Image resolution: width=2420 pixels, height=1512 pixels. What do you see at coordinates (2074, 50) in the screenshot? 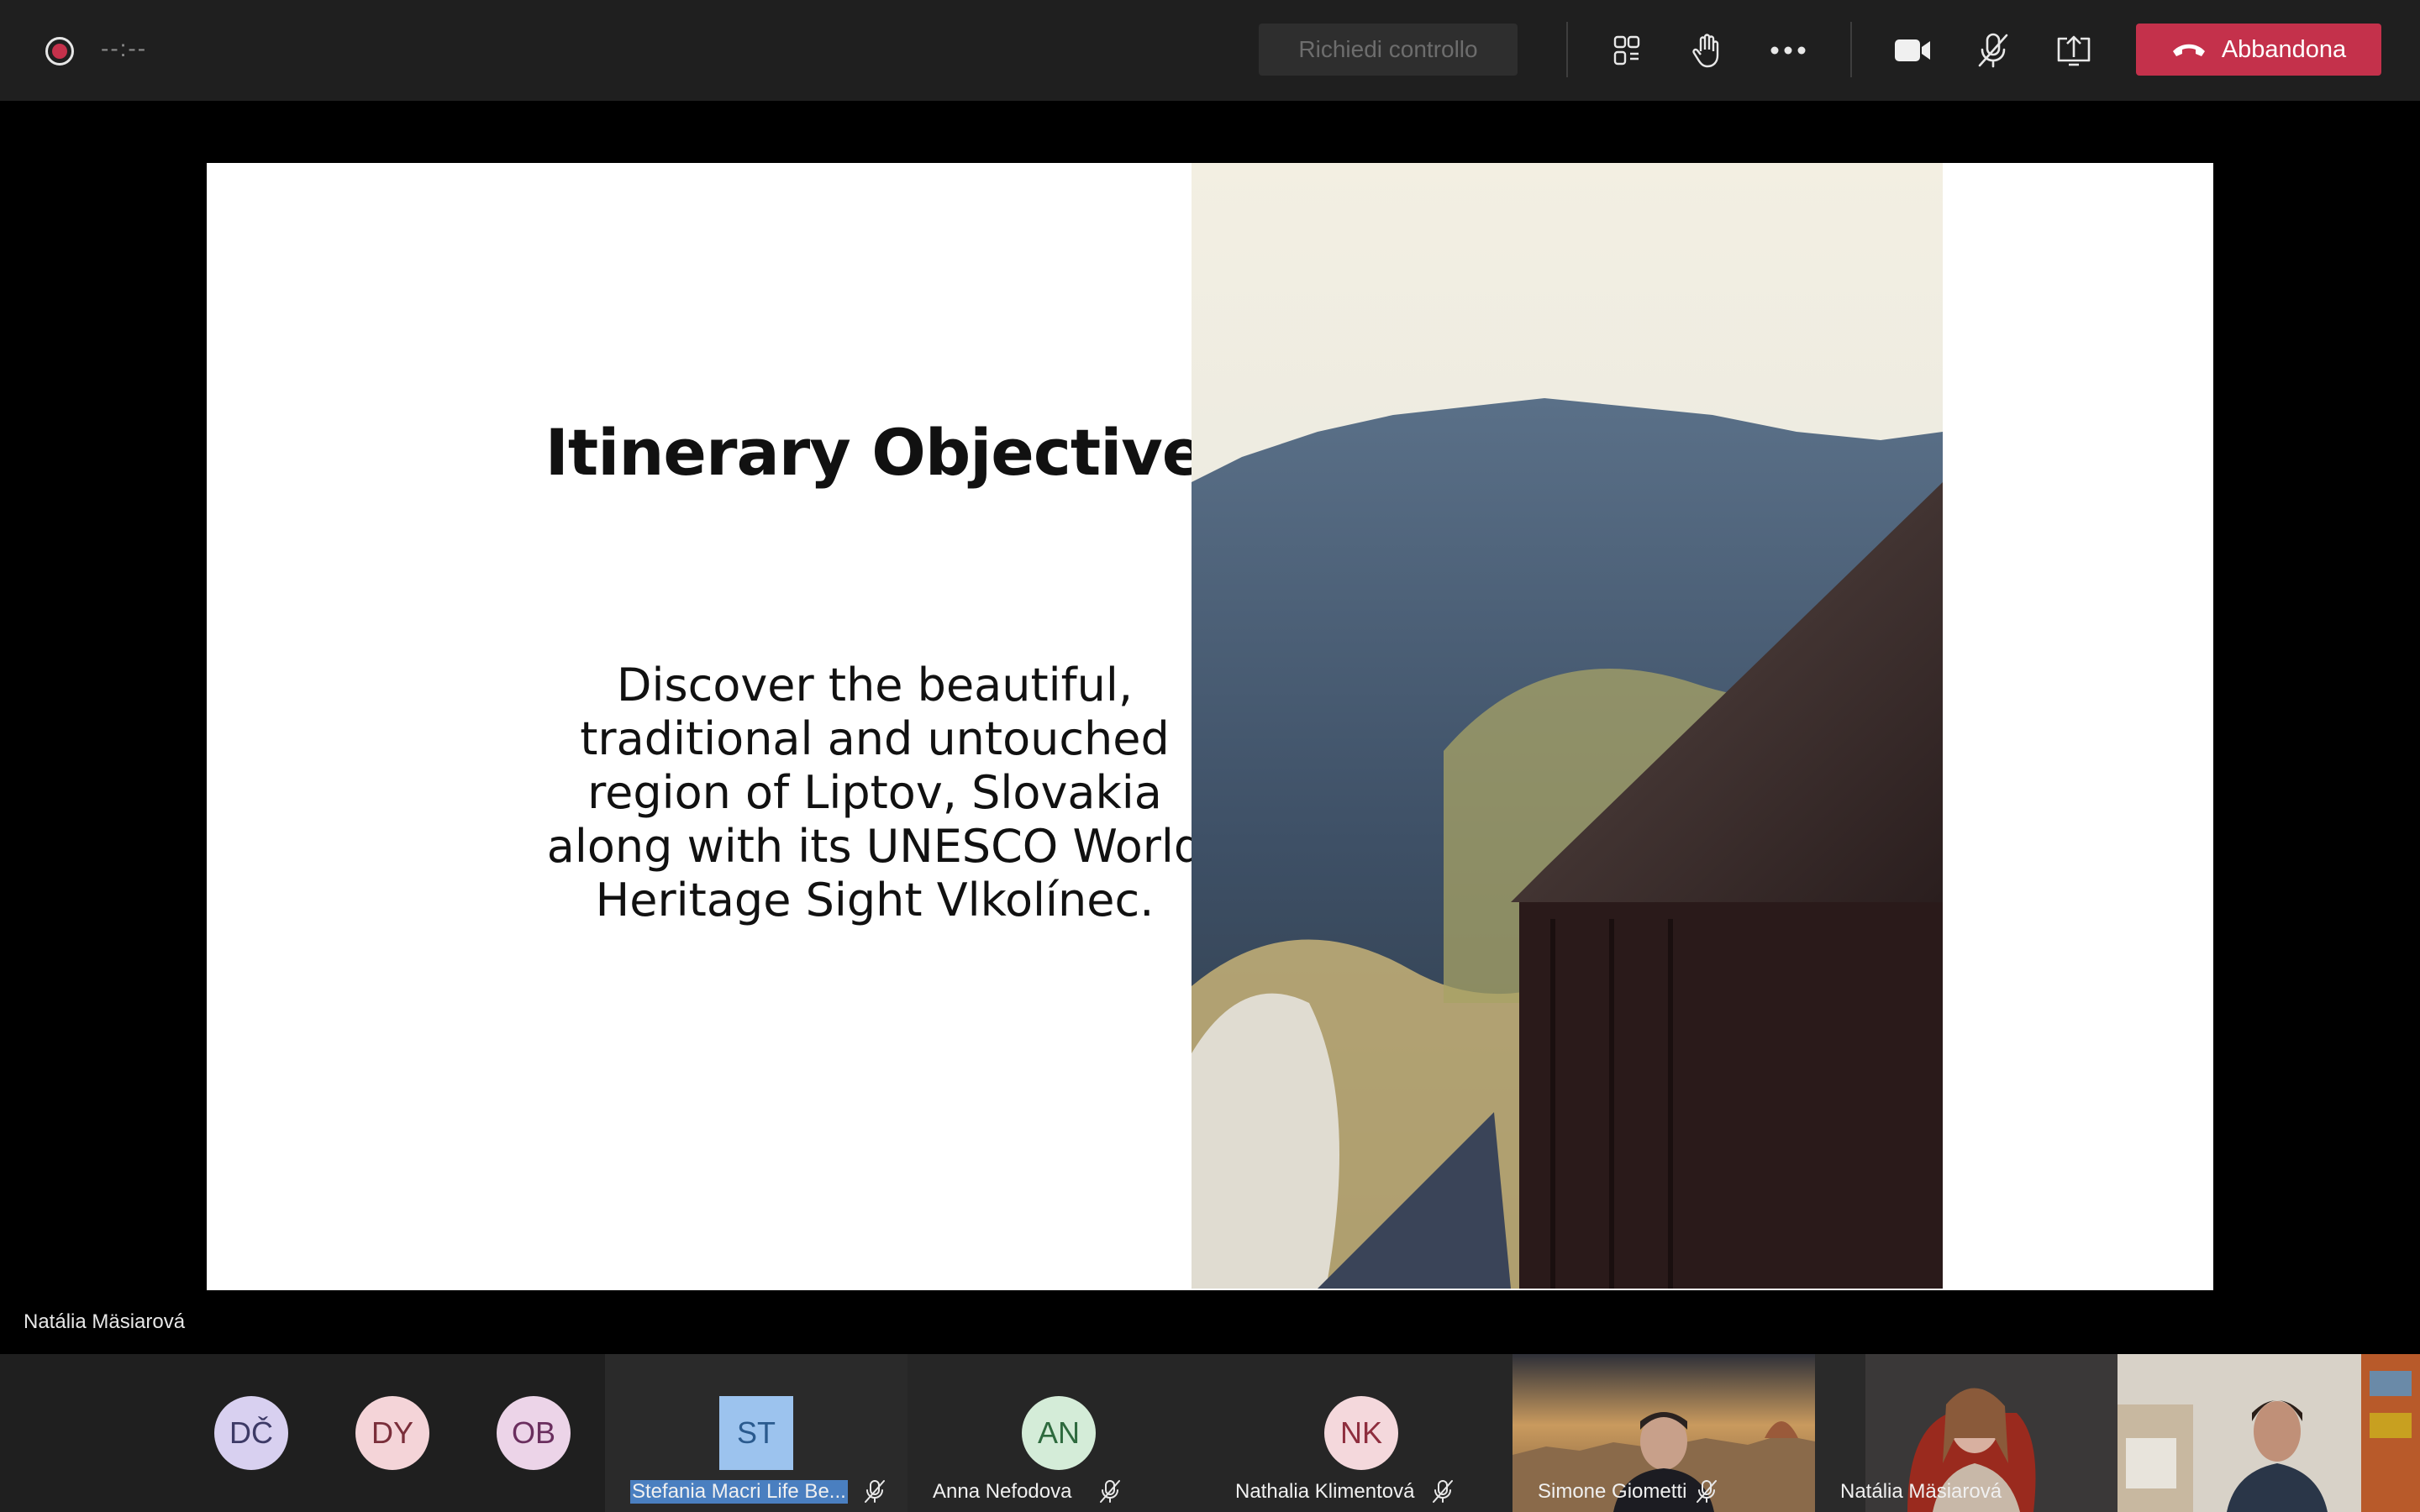
I see `share-screen-icon` at bounding box center [2074, 50].